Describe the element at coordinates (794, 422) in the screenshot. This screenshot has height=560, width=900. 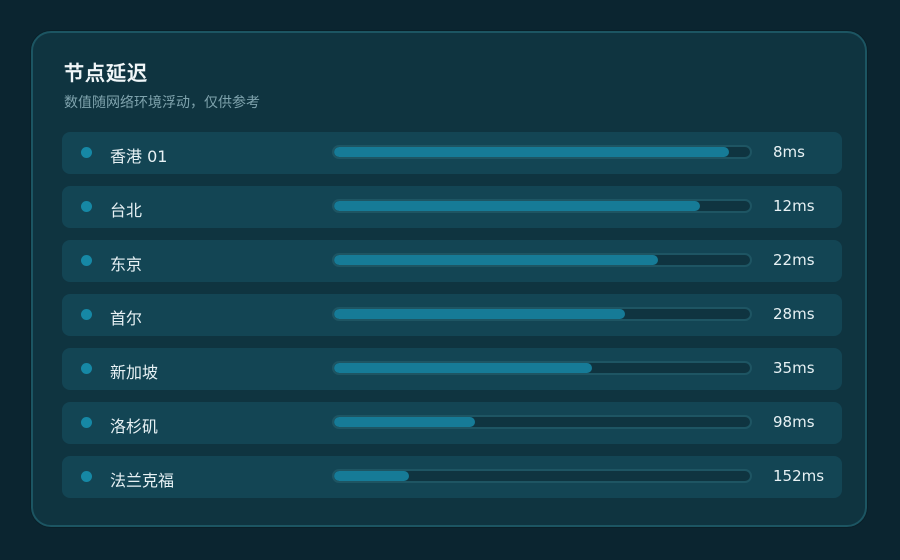
I see `latency-value: 98ms` at that location.